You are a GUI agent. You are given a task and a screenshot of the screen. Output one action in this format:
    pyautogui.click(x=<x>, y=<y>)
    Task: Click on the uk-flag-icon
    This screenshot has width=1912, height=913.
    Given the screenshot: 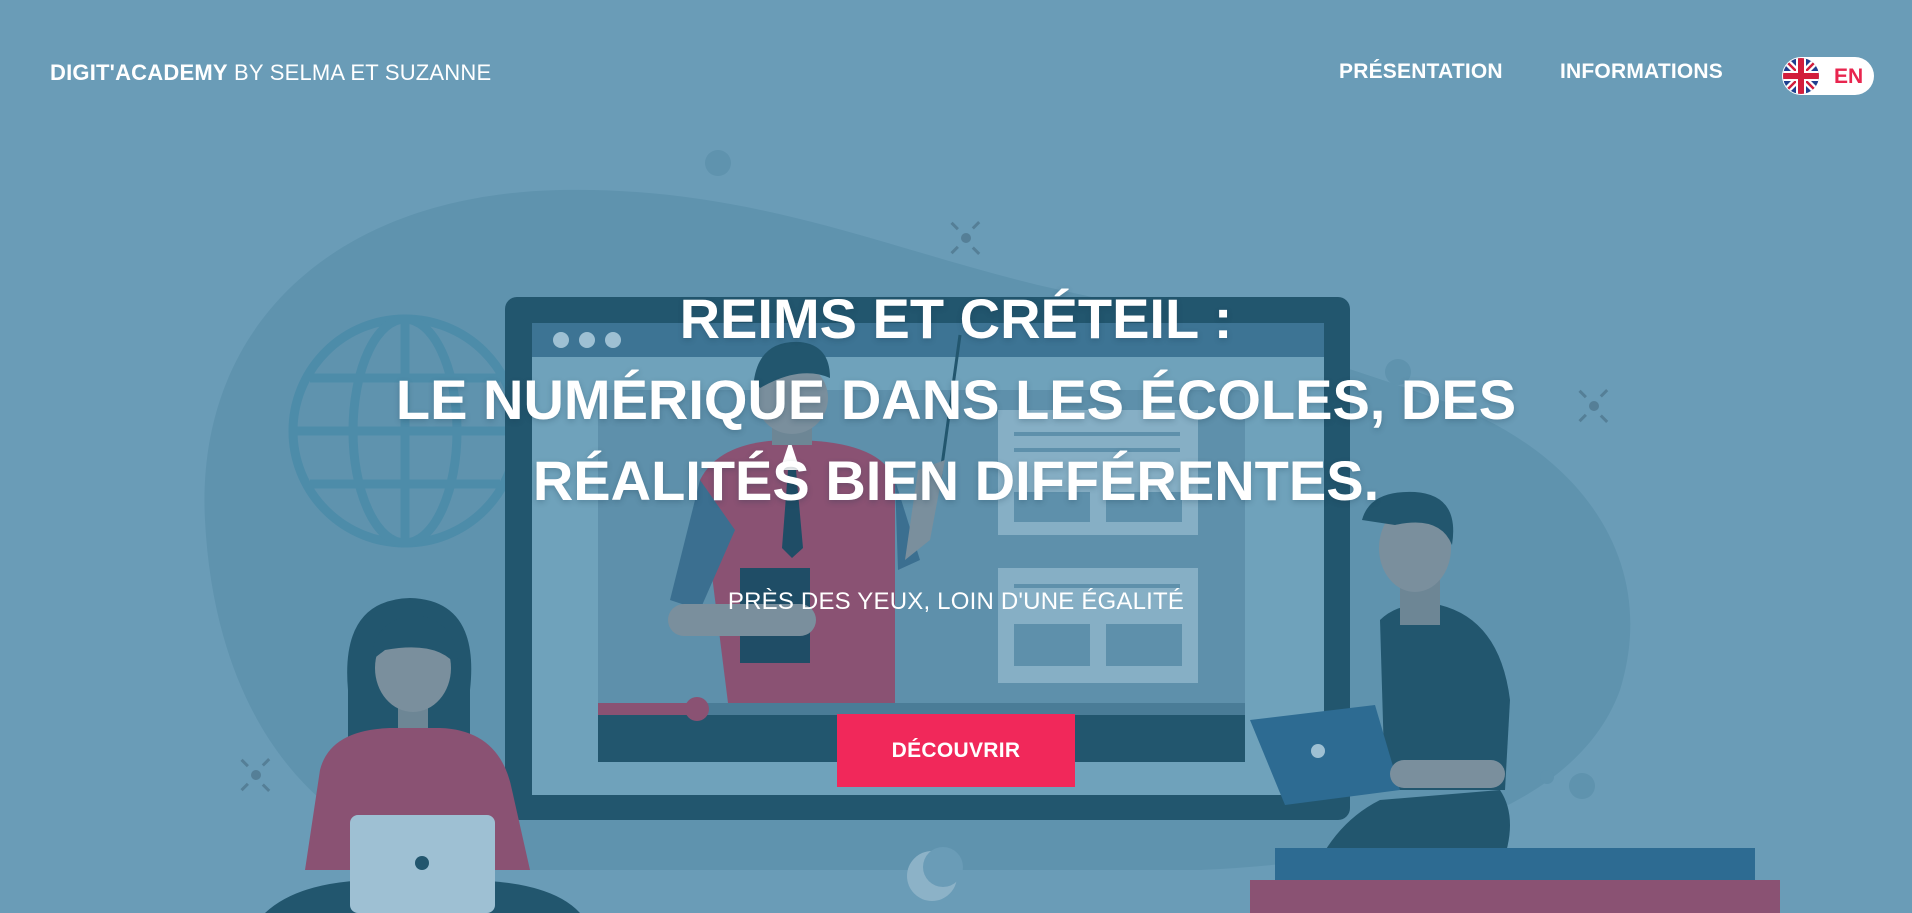 What is the action you would take?
    pyautogui.click(x=1801, y=76)
    